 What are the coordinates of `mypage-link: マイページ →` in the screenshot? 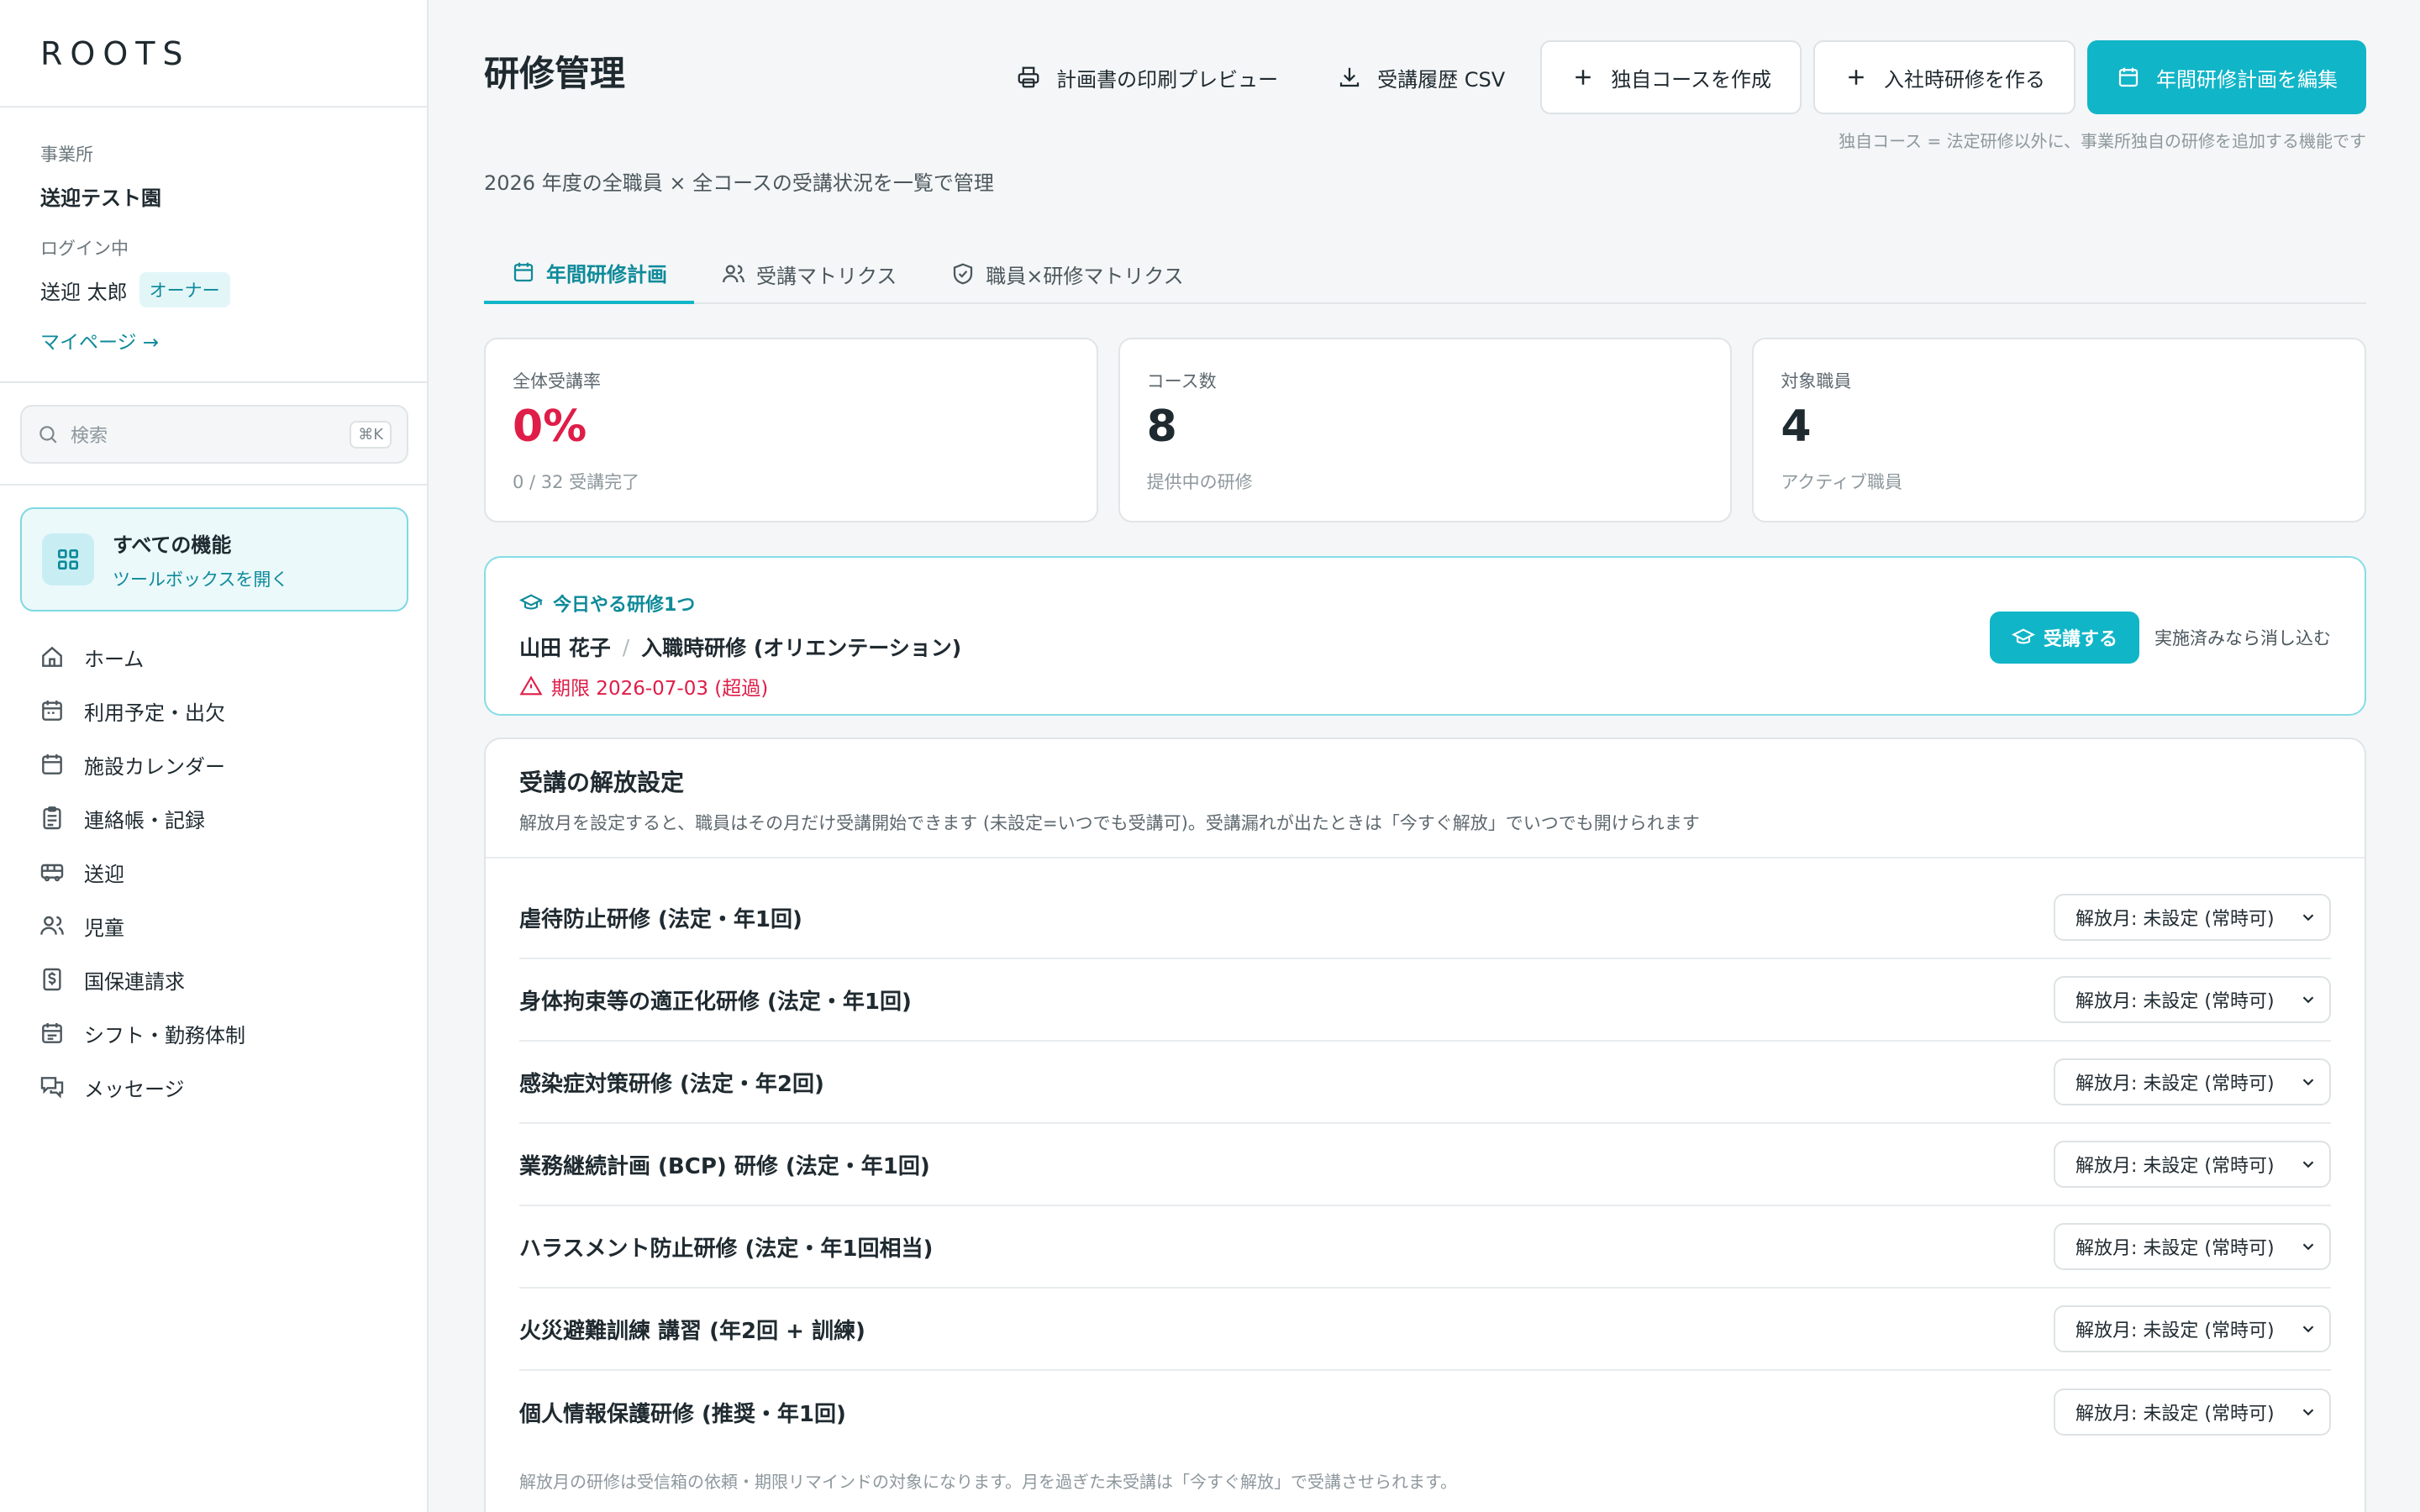 It's located at (99, 340).